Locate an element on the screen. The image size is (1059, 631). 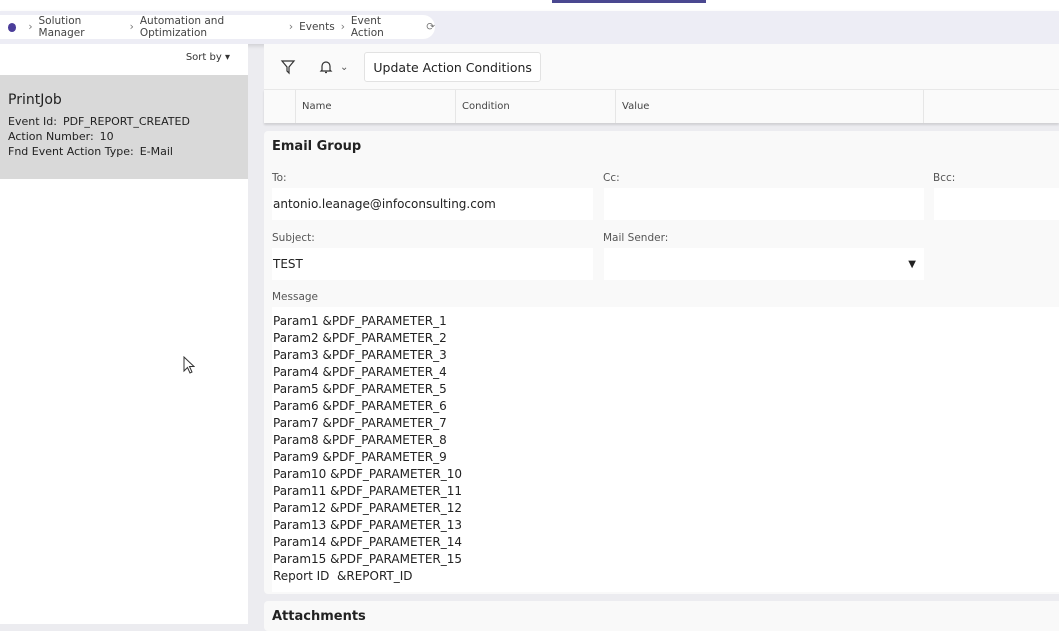
column-value: Value is located at coordinates (770, 106).